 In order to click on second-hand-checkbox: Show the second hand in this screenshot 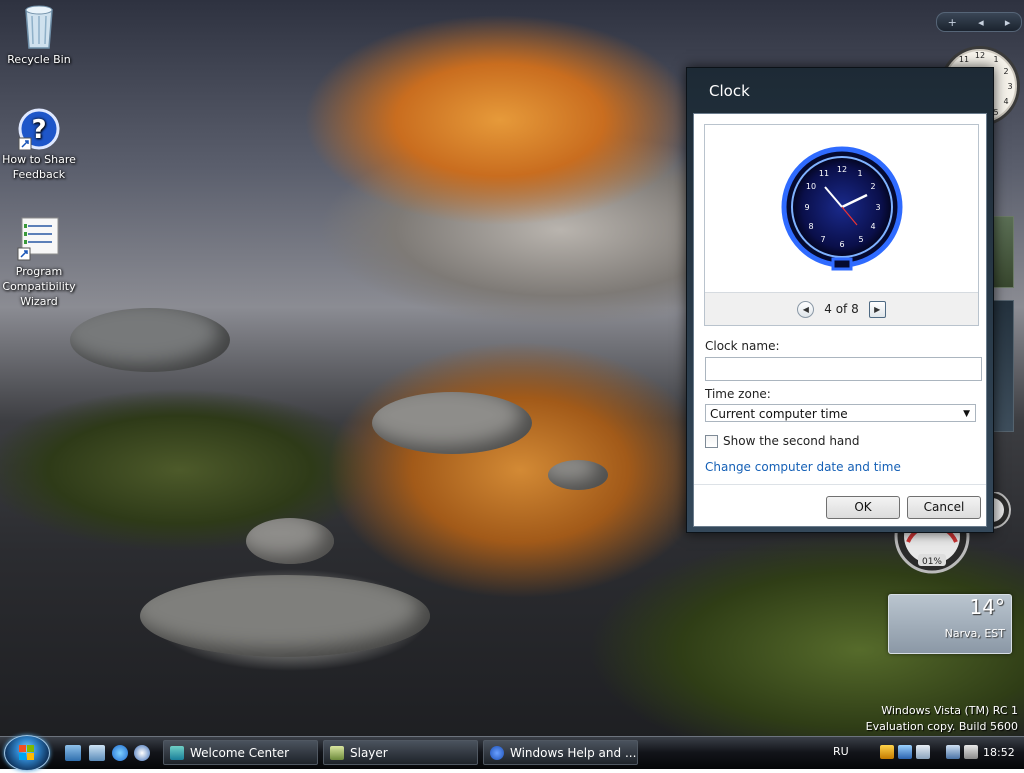, I will do `click(782, 441)`.